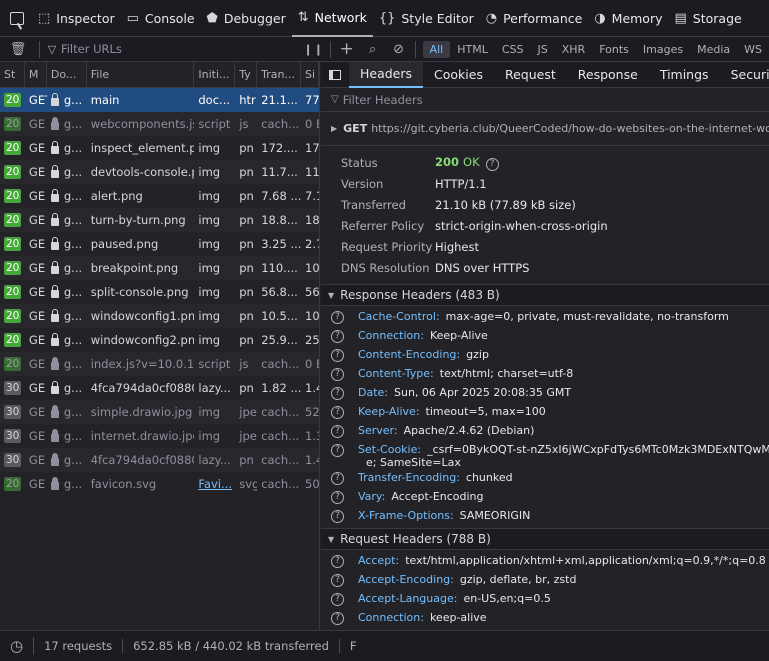 Image resolution: width=769 pixels, height=661 pixels. Describe the element at coordinates (684, 75) in the screenshot. I see `tab-timings: Timings` at that location.